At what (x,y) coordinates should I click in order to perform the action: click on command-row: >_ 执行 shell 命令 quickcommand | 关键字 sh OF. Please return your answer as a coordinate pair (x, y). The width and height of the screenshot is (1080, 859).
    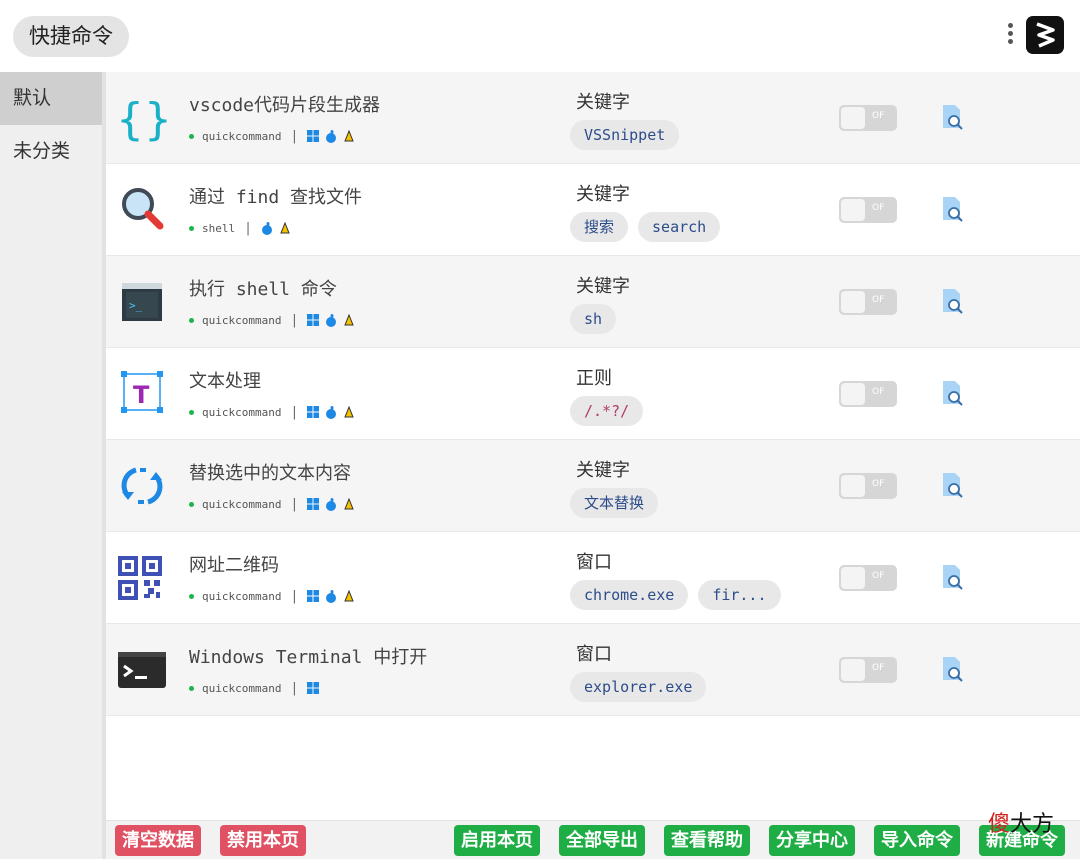
    Looking at the image, I should click on (593, 302).